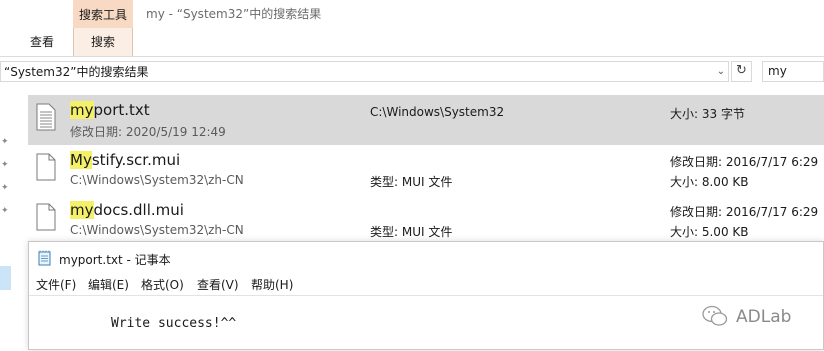 The height and width of the screenshot is (351, 824). What do you see at coordinates (44, 258) in the screenshot?
I see `notepad-icon` at bounding box center [44, 258].